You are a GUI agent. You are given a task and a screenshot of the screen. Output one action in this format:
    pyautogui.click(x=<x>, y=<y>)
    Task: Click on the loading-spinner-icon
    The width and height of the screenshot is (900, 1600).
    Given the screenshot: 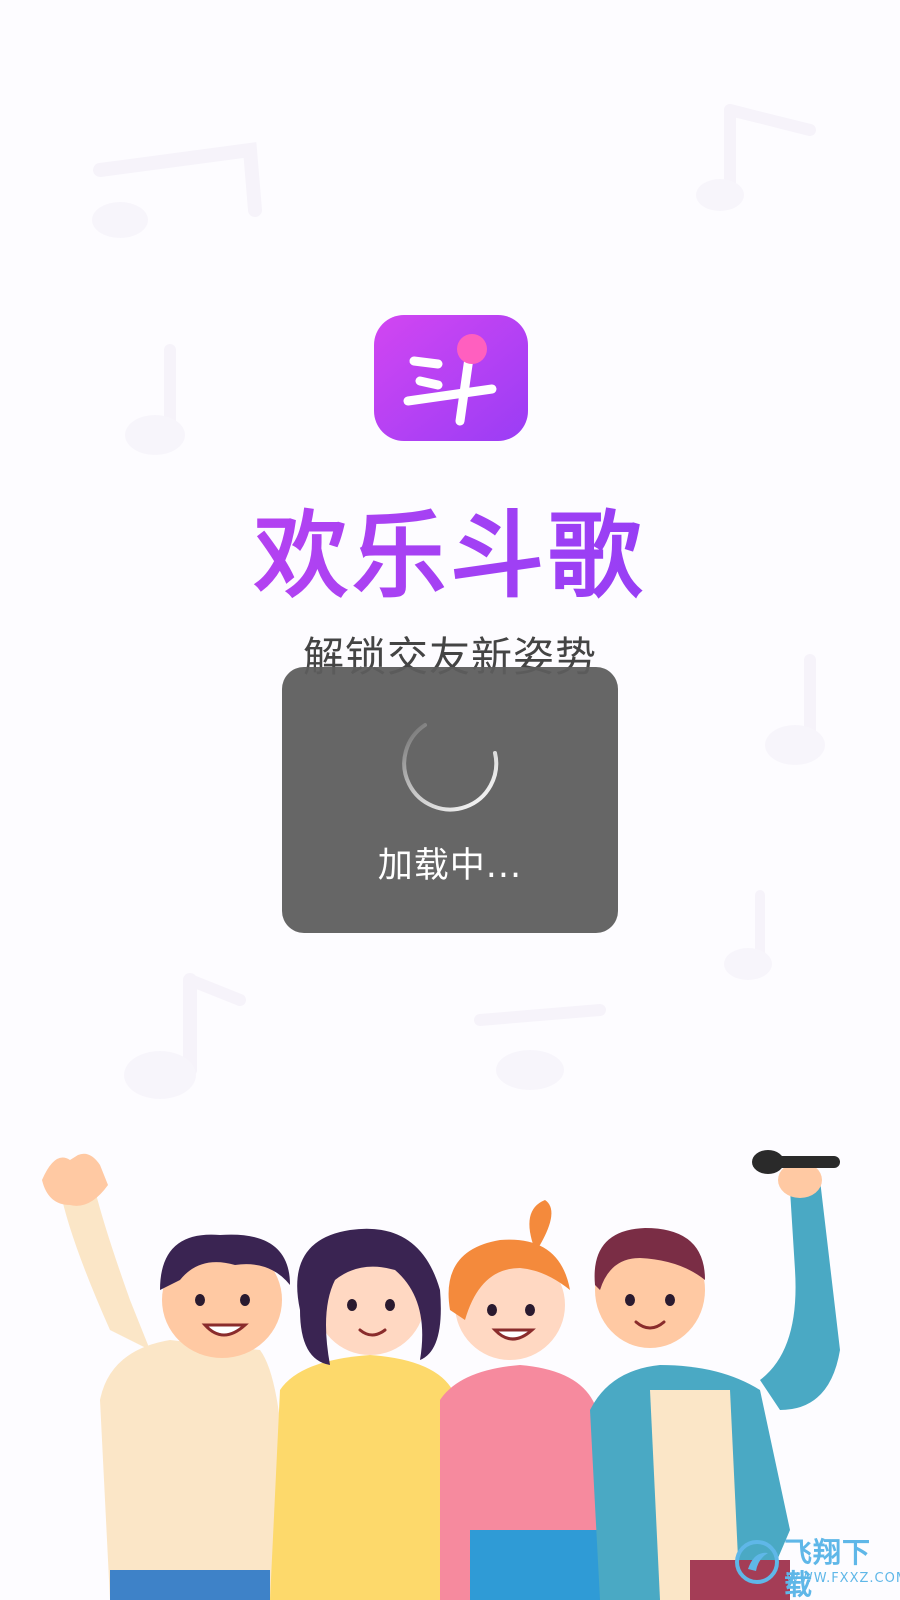 What is the action you would take?
    pyautogui.click(x=450, y=767)
    